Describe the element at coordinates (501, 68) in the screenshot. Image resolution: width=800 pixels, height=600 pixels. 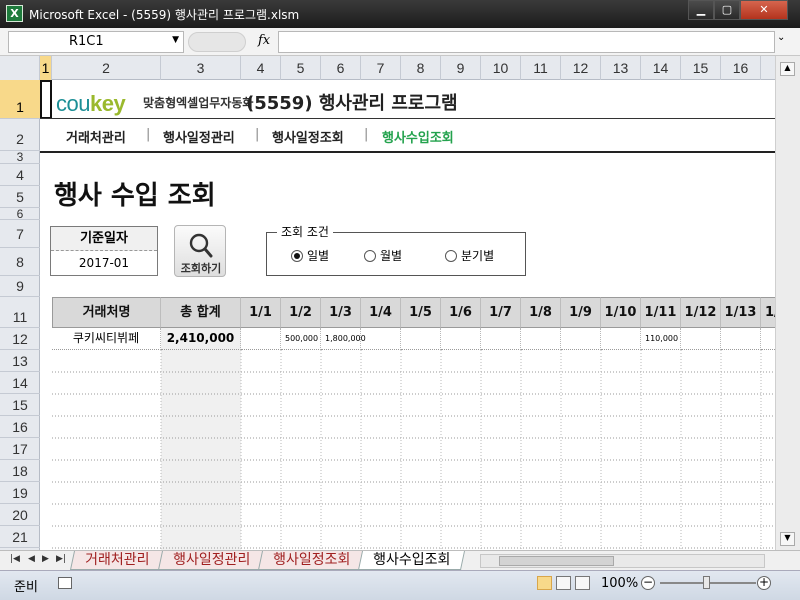
I see `column-header: 10` at that location.